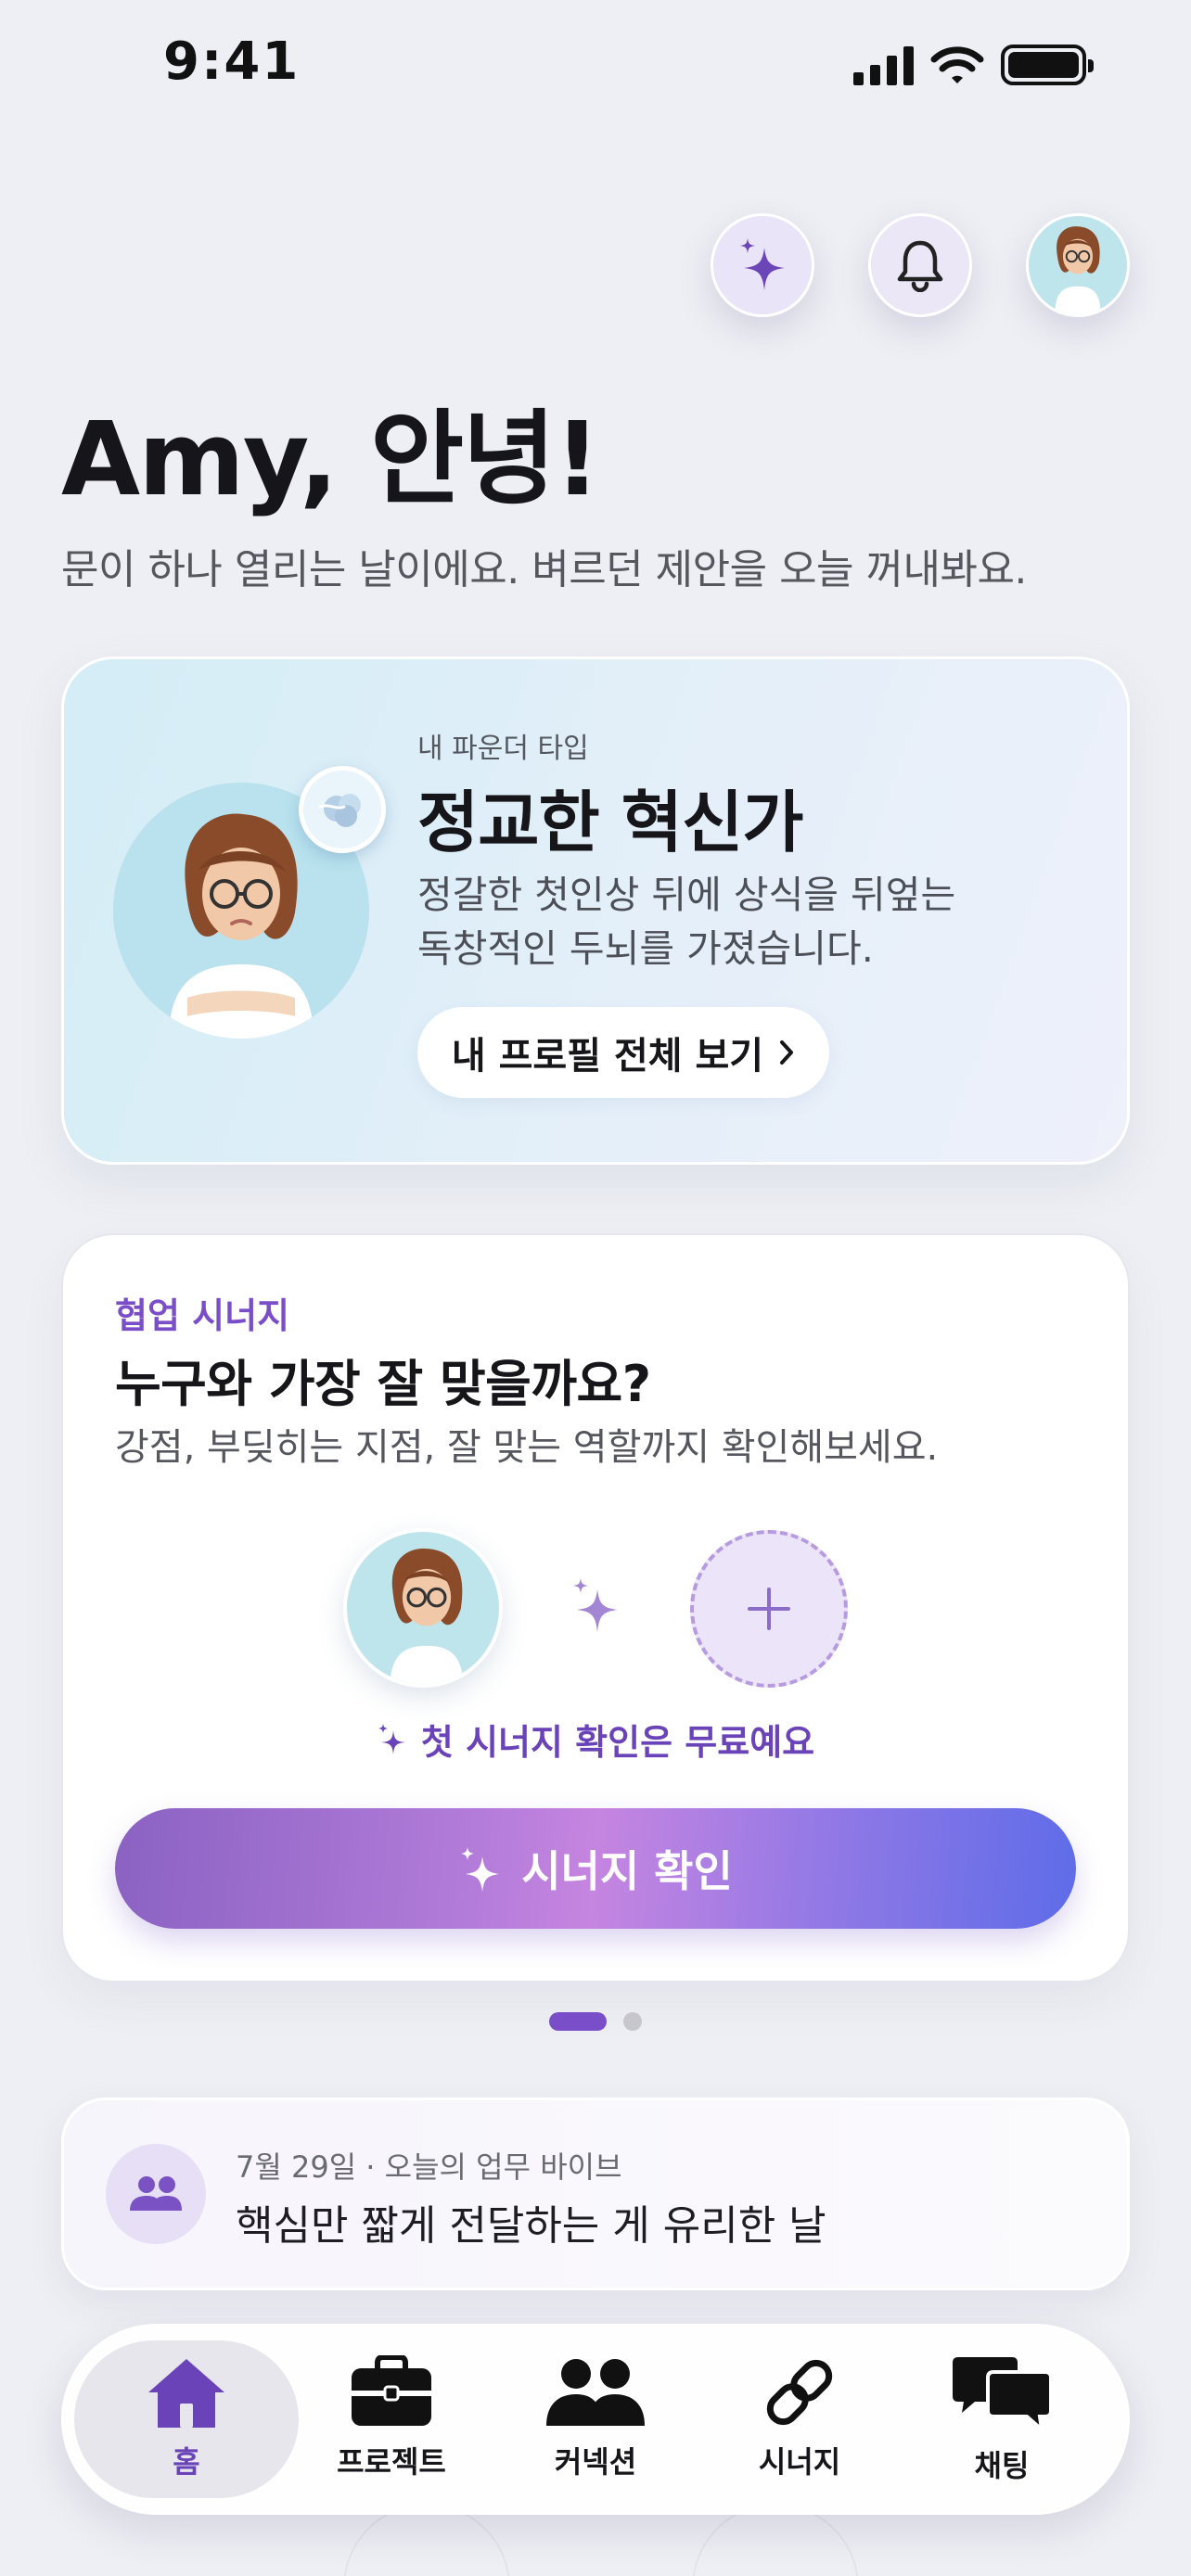  Describe the element at coordinates (617, 1742) in the screenshot. I see `free-synergy-note-text: 첫 시너지 확인은 무료예요` at that location.